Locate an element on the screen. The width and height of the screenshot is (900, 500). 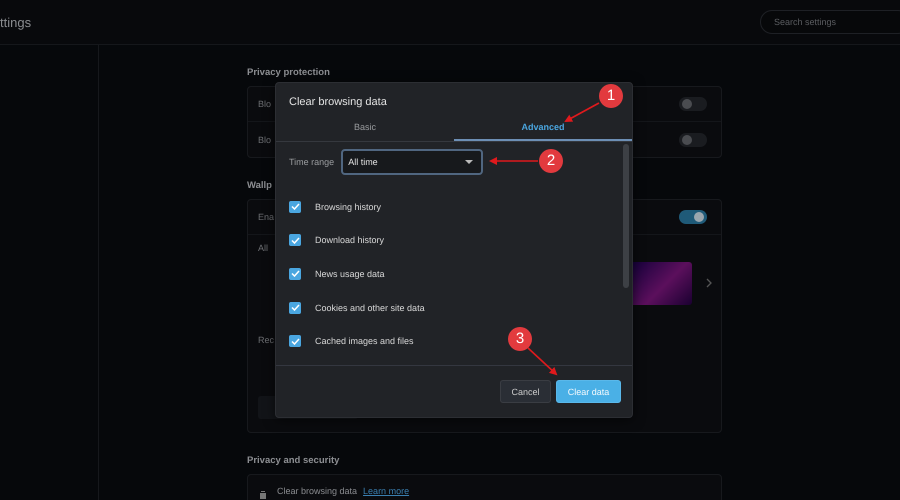
trash-icon is located at coordinates (263, 495).